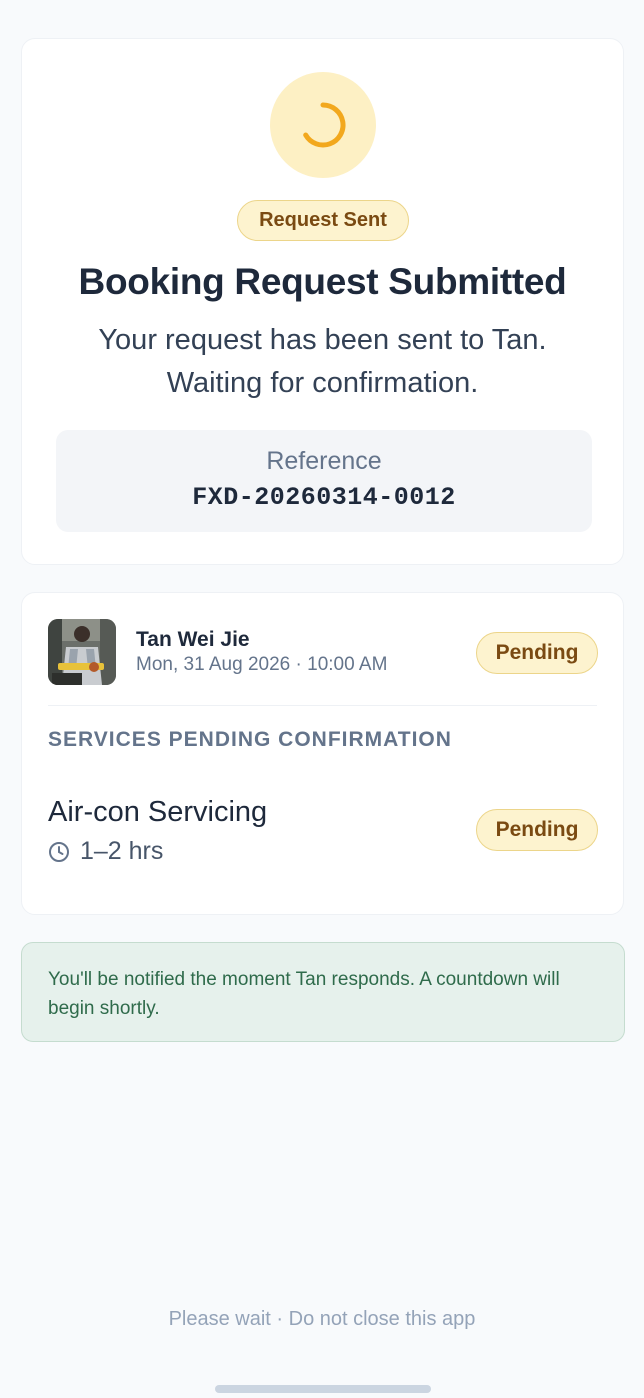  I want to click on services-section-label: SERVICES PENDING CONFIRMATION, so click(250, 739).